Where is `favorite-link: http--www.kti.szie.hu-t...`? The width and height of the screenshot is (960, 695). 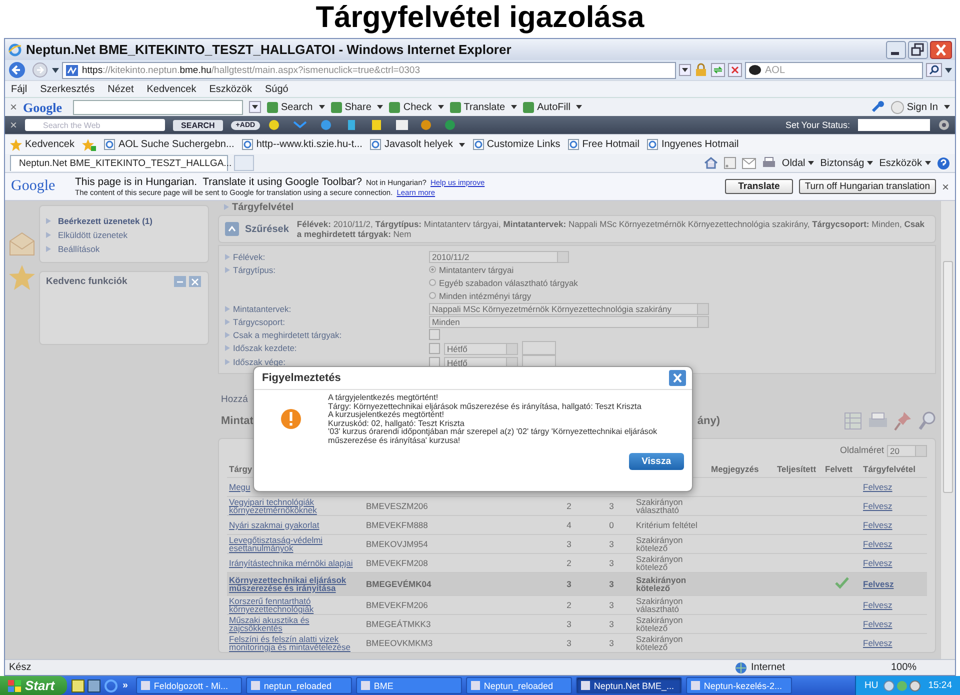 favorite-link: http--www.kti.szie.hu-t... is located at coordinates (302, 144).